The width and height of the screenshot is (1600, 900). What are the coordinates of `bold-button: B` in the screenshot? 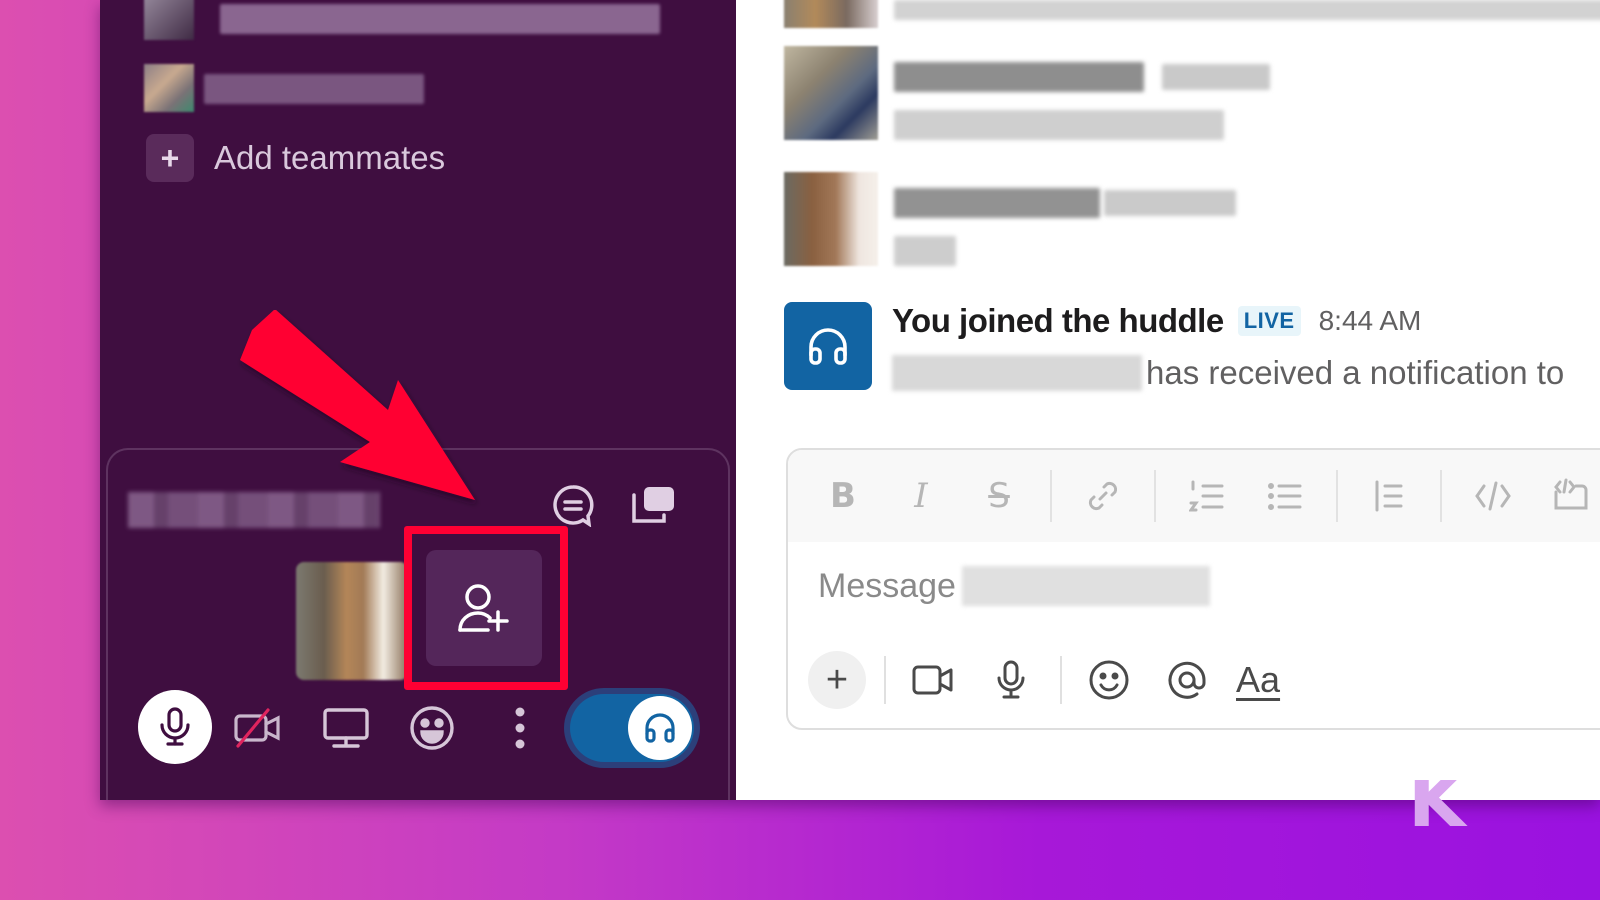 It's located at (843, 496).